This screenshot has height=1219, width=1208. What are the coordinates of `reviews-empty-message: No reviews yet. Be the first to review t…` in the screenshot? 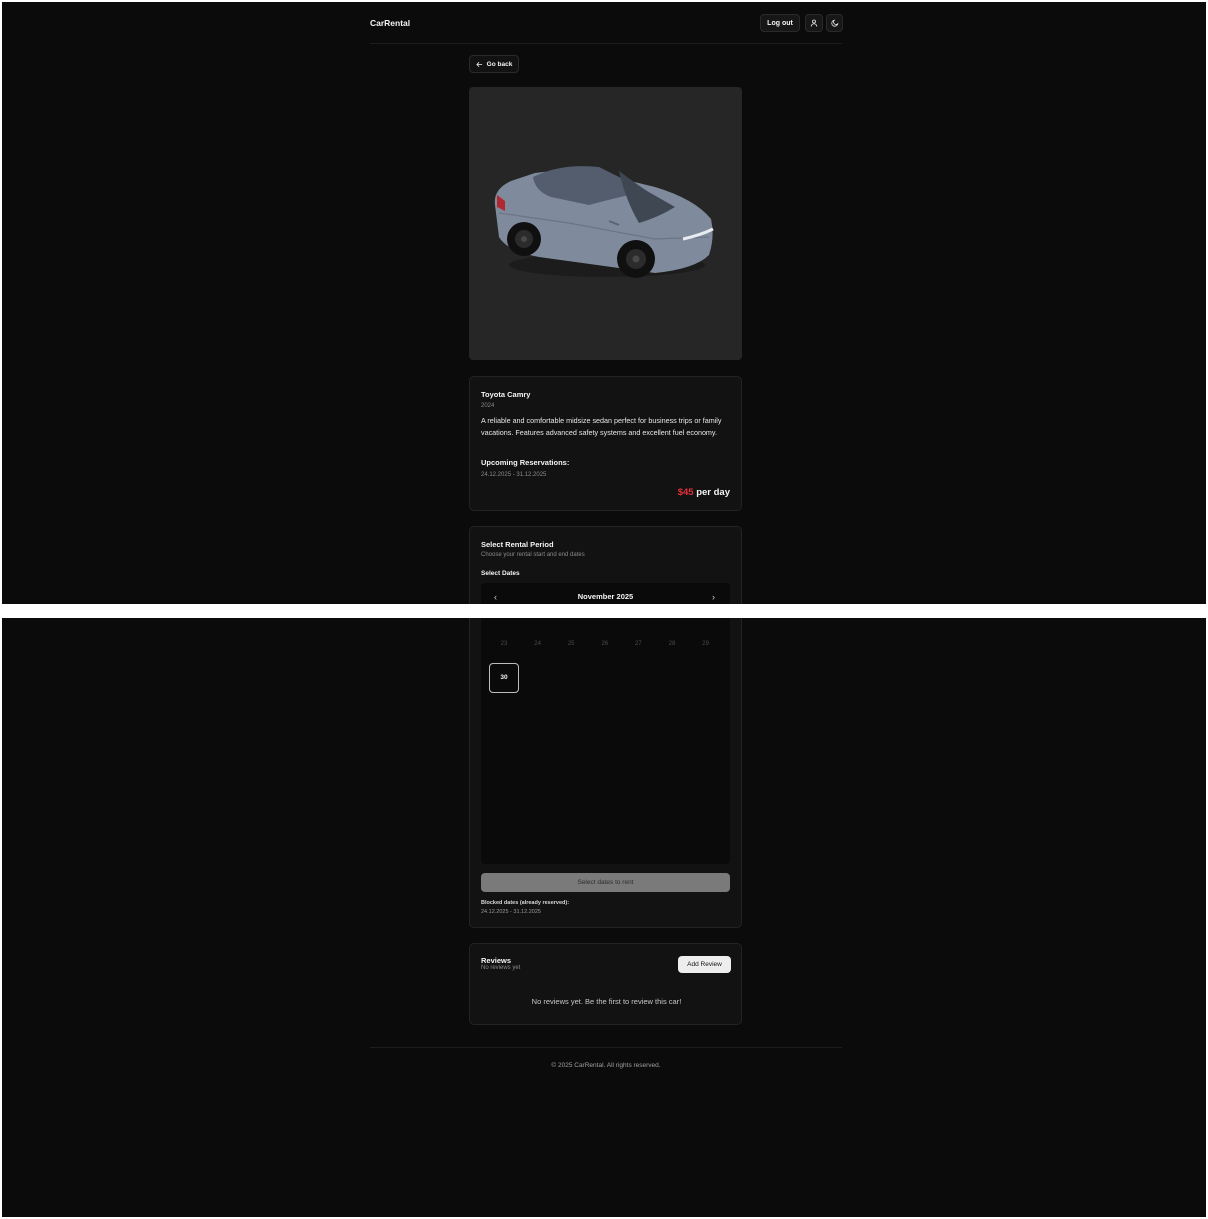 It's located at (606, 1001).